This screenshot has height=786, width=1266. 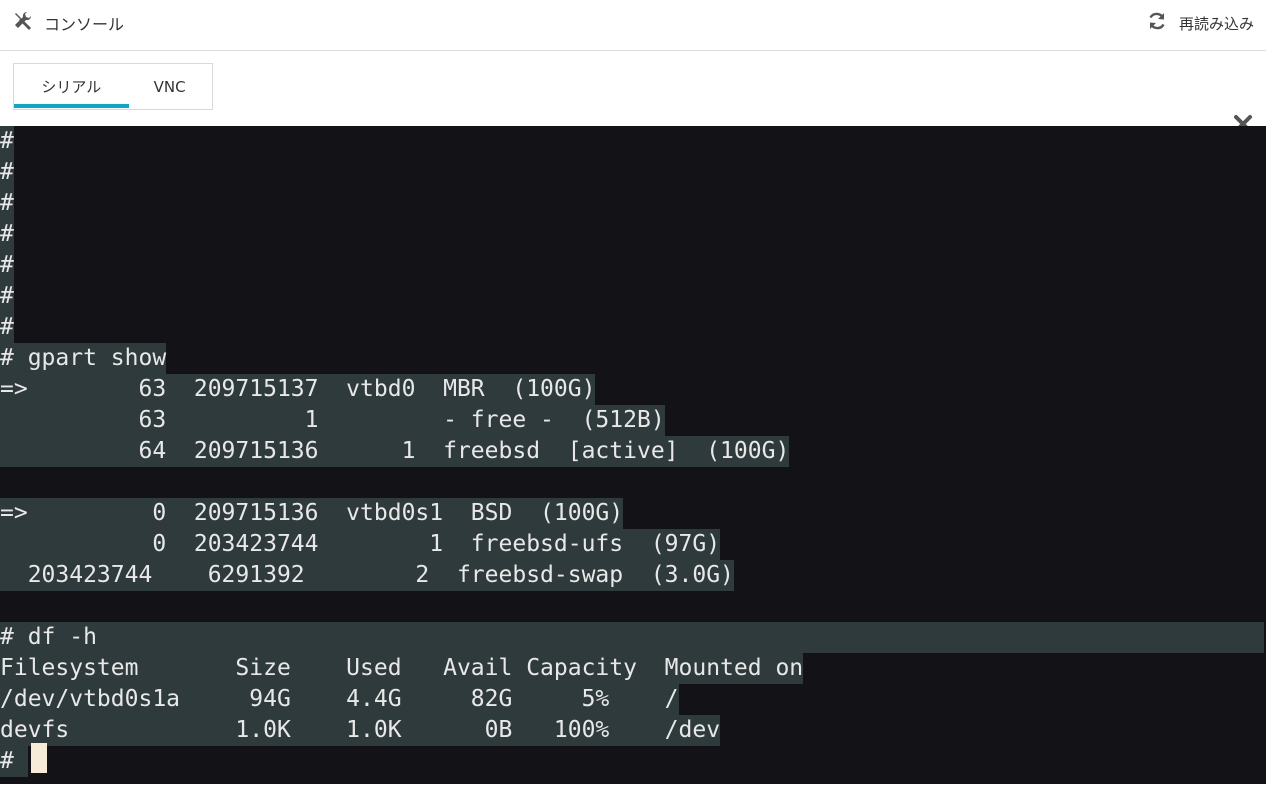 I want to click on terminal-line: 63 1 - free - (512B), so click(x=332, y=420).